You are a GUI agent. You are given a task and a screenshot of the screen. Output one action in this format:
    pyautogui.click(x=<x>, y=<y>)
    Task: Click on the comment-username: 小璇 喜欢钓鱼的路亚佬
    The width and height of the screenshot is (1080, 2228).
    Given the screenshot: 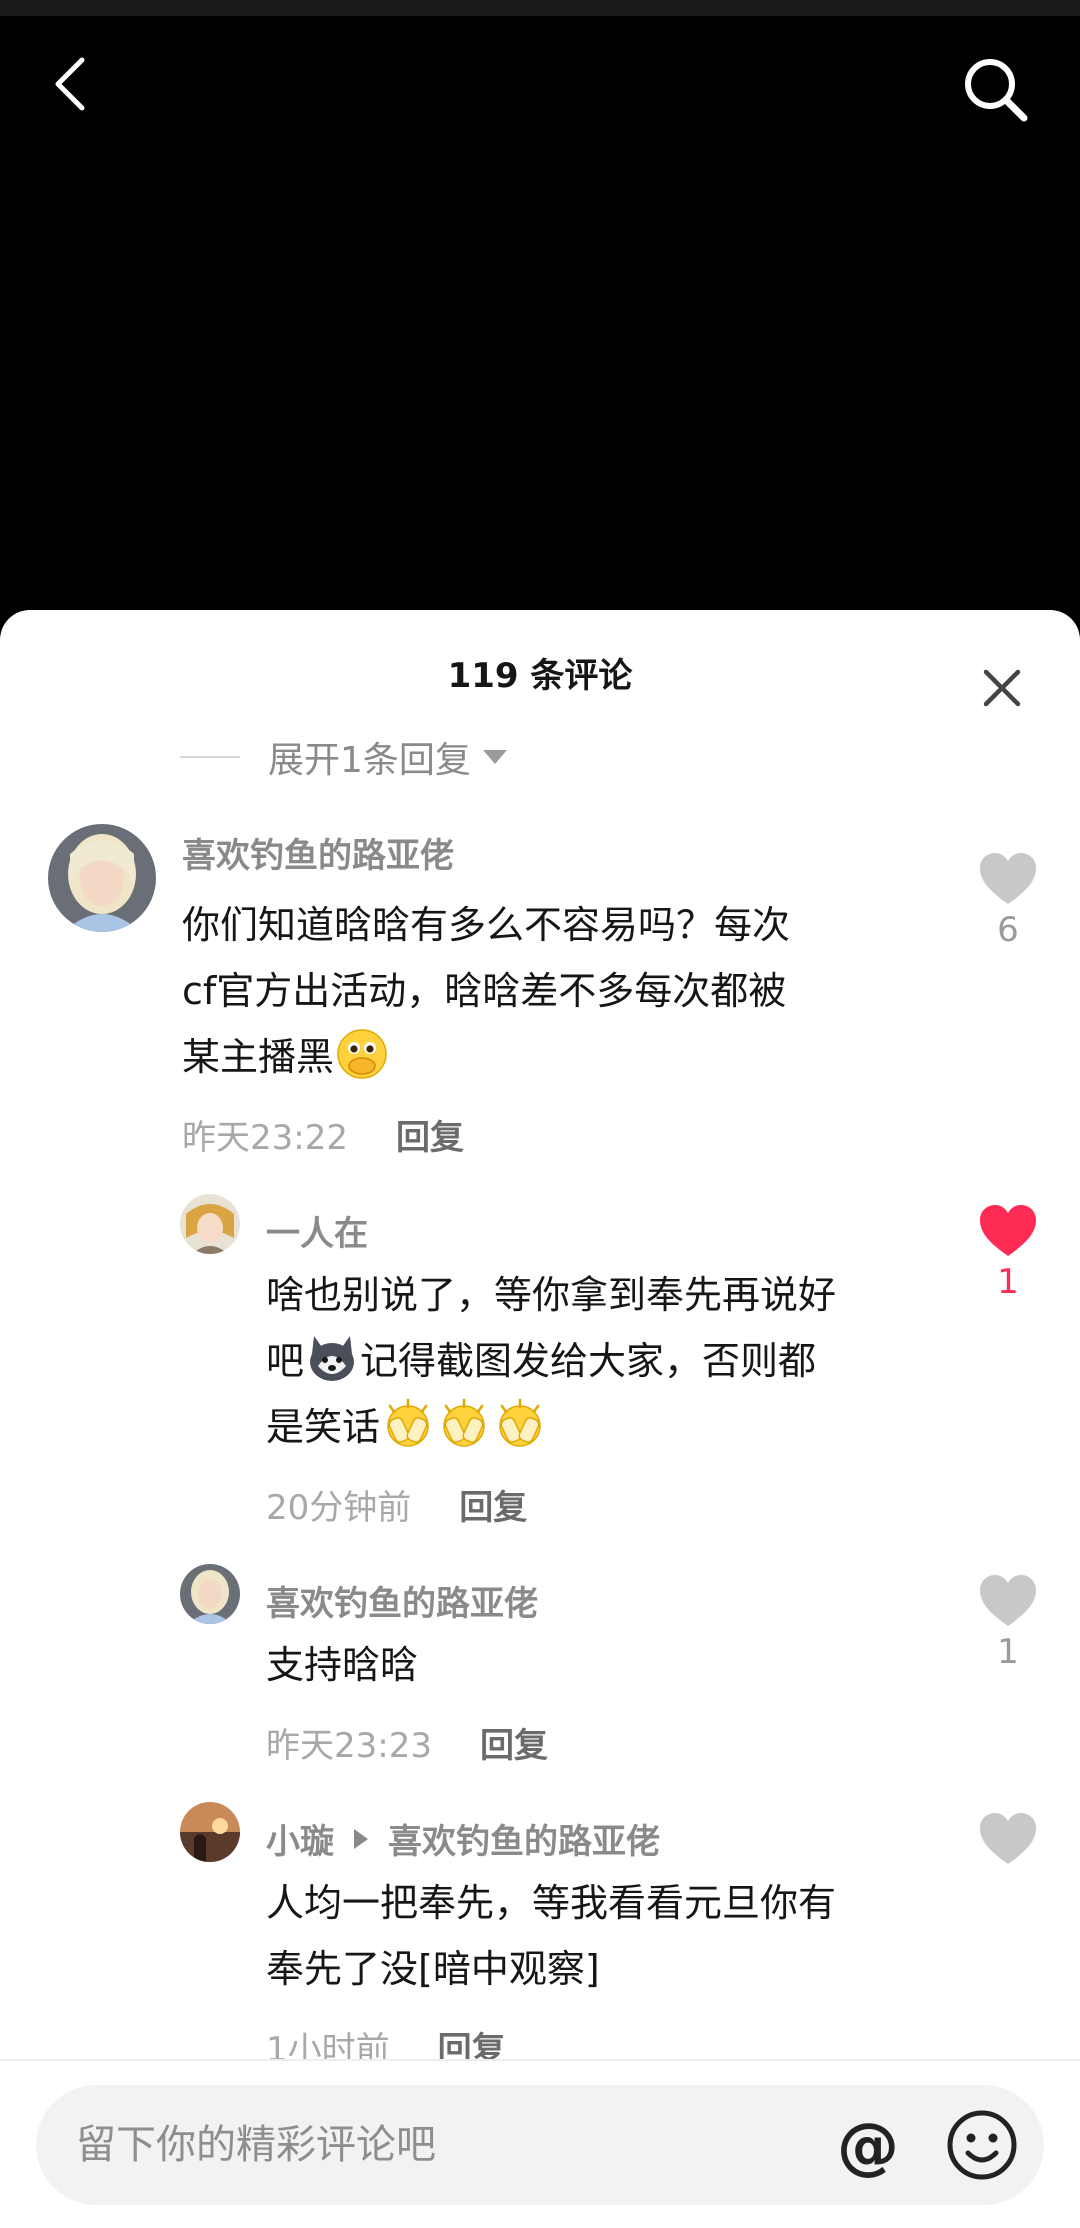 What is the action you would take?
    pyautogui.click(x=463, y=1838)
    